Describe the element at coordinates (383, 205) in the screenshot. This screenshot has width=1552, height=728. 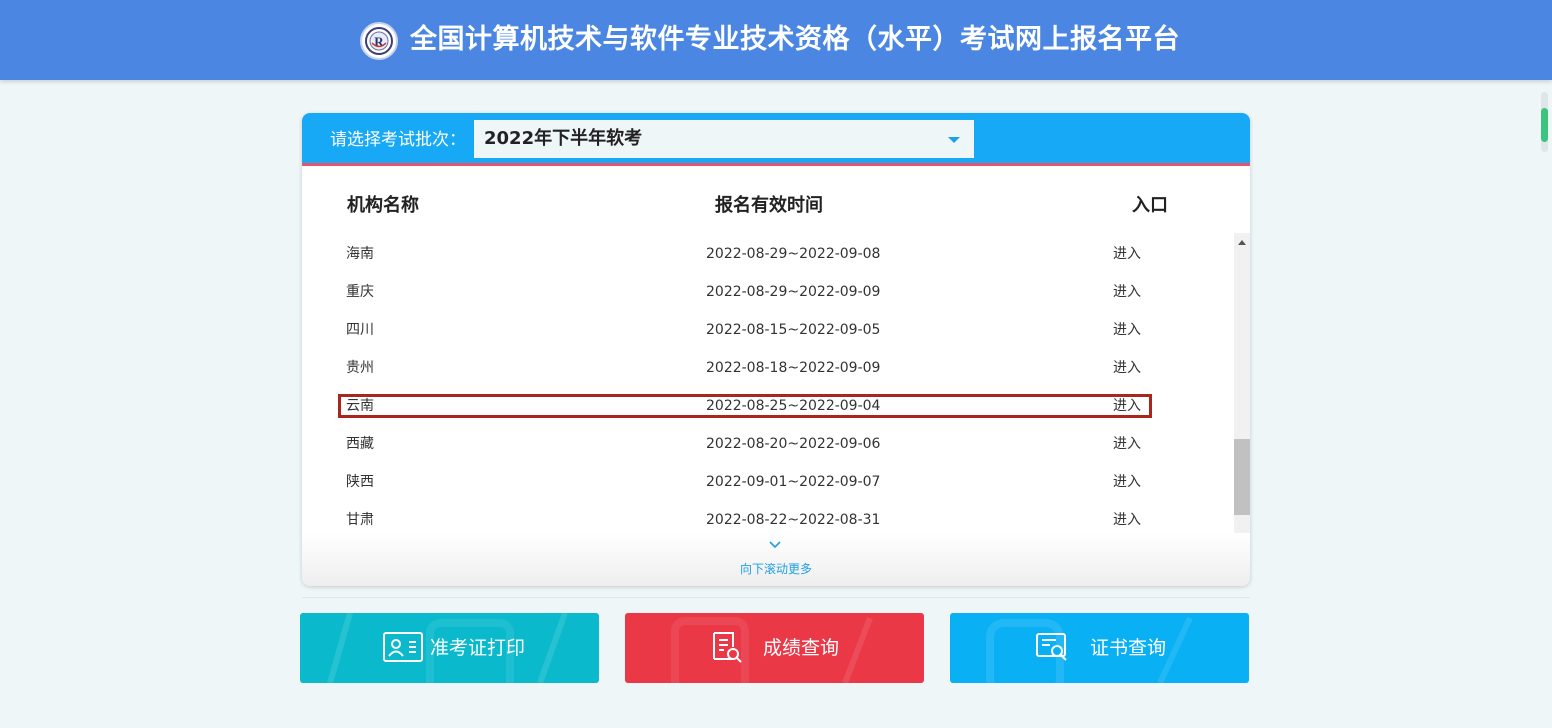
I see `column-header-institution: 机构名称` at that location.